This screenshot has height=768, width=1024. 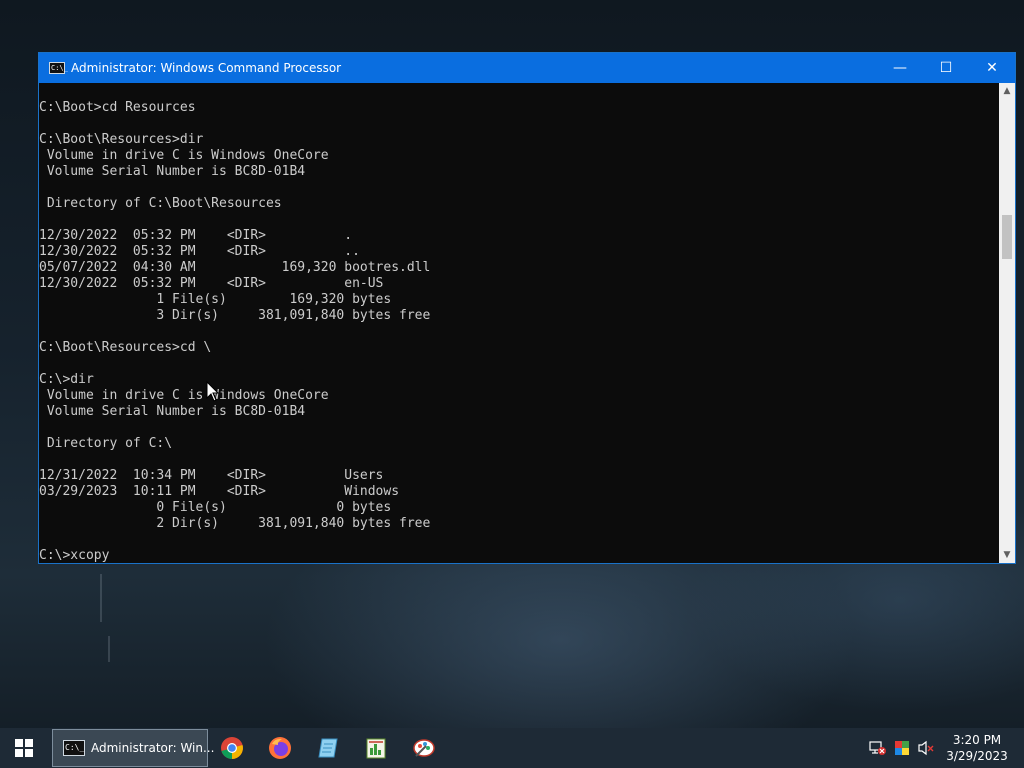 I want to click on taskbar-pin-notepad, so click(x=328, y=748).